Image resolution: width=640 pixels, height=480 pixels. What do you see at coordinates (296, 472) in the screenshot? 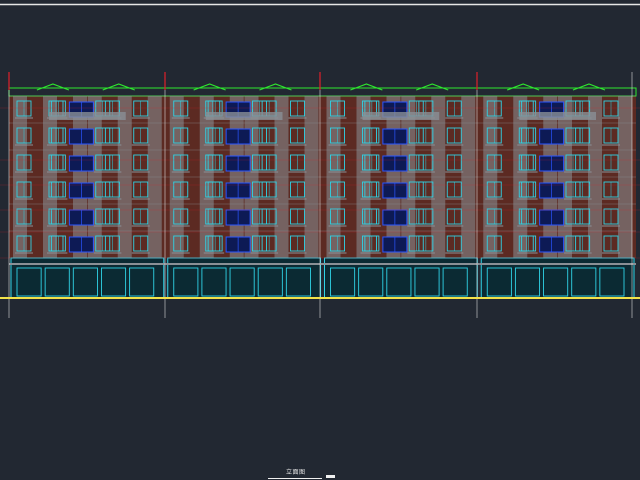
I see `drawing-title: 立面图` at bounding box center [296, 472].